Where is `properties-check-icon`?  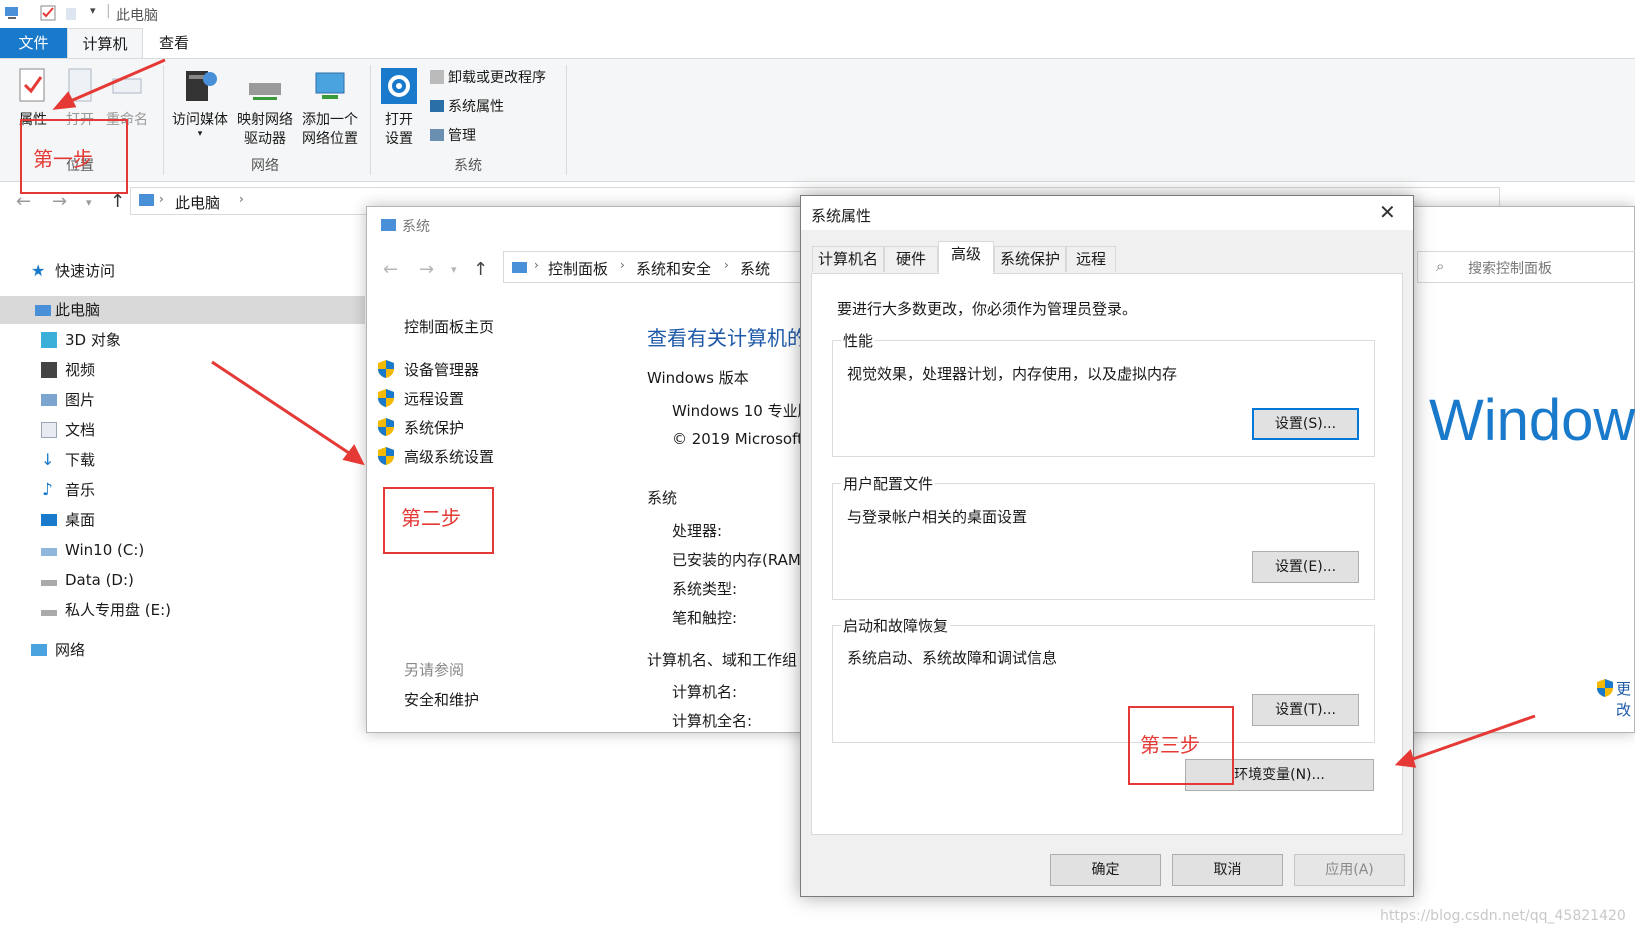
properties-check-icon is located at coordinates (48, 13).